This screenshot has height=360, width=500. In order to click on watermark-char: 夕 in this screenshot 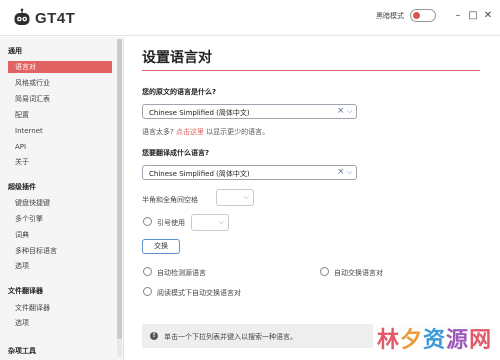, I will do `click(412, 340)`.